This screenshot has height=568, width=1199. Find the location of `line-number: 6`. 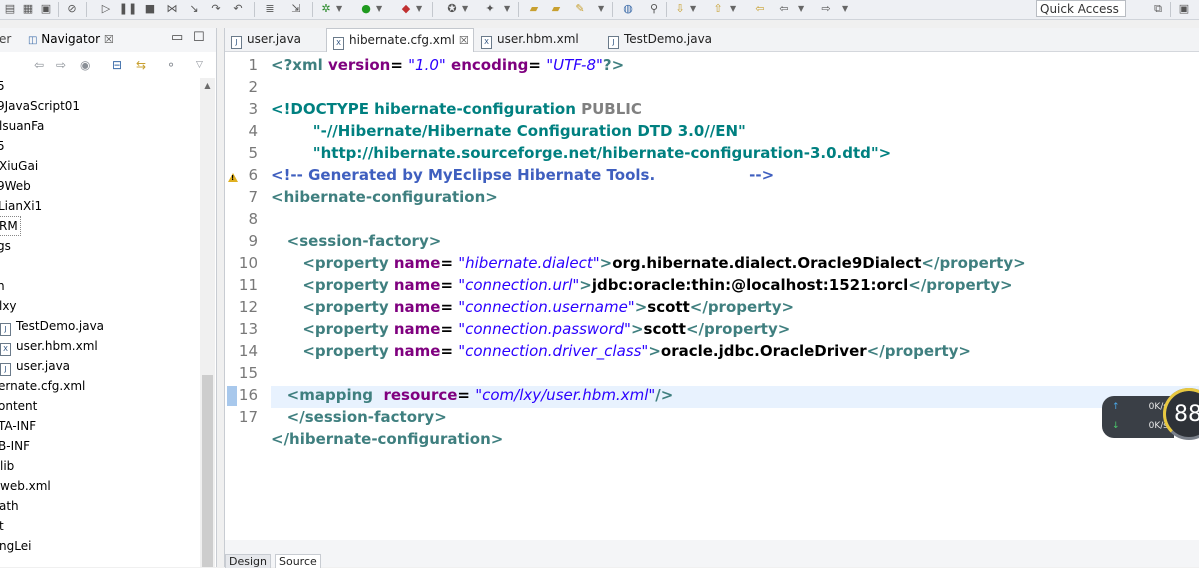

line-number: 6 is located at coordinates (253, 175).